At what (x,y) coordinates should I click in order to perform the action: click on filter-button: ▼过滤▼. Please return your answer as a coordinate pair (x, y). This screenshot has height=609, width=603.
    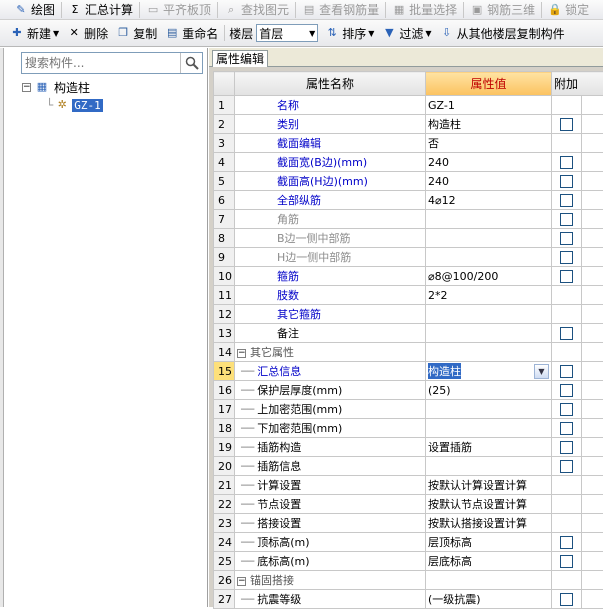
    Looking at the image, I should click on (406, 33).